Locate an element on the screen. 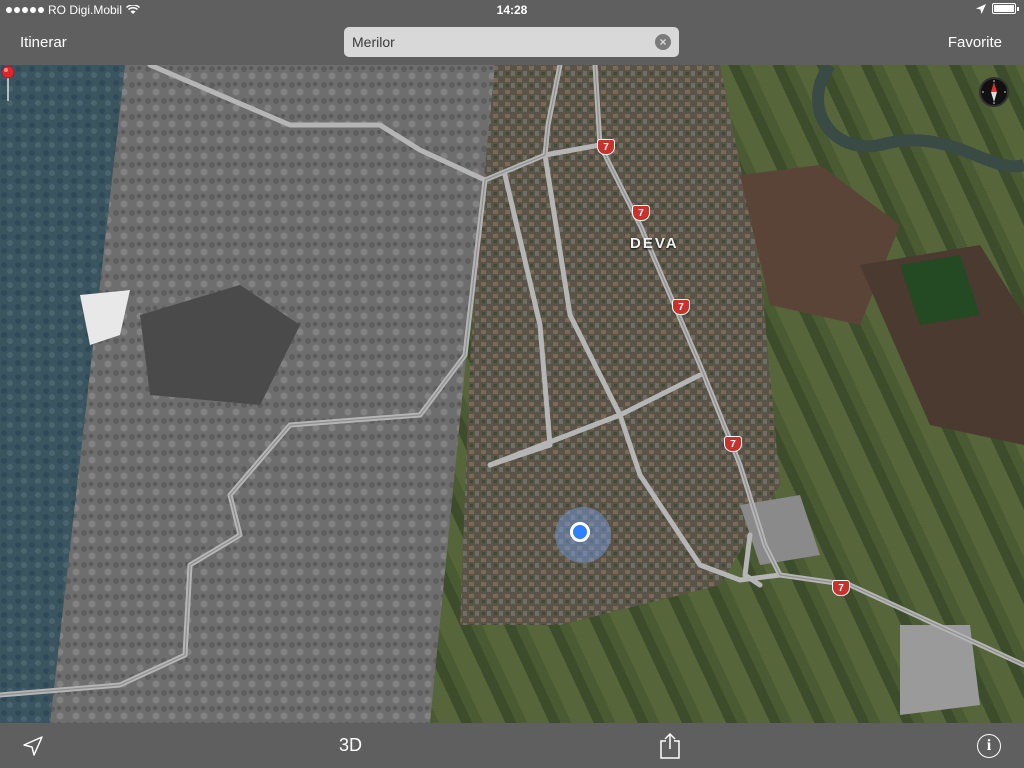  compass-icon is located at coordinates (994, 92).